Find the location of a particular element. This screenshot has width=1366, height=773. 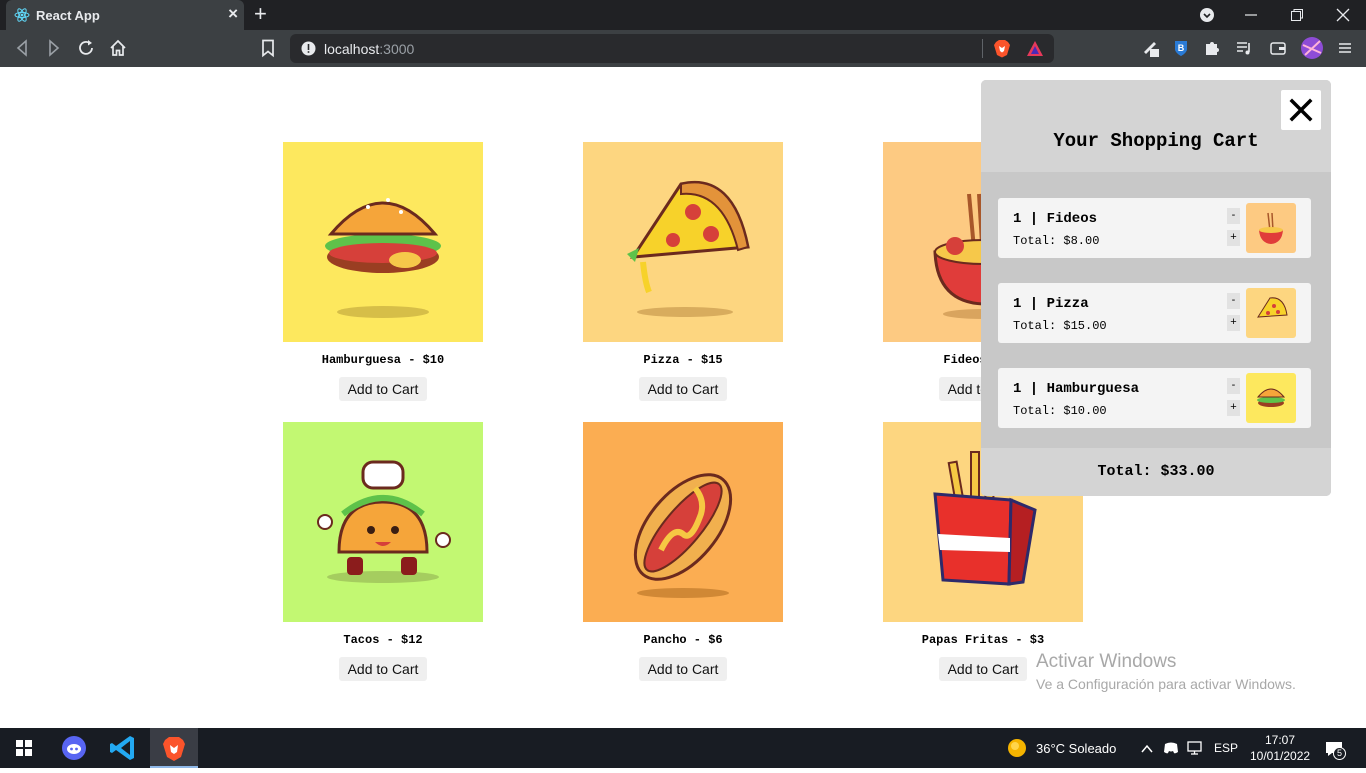

cart-item: 1 | Hamburguesa Total: $10.00 - + is located at coordinates (1154, 398).